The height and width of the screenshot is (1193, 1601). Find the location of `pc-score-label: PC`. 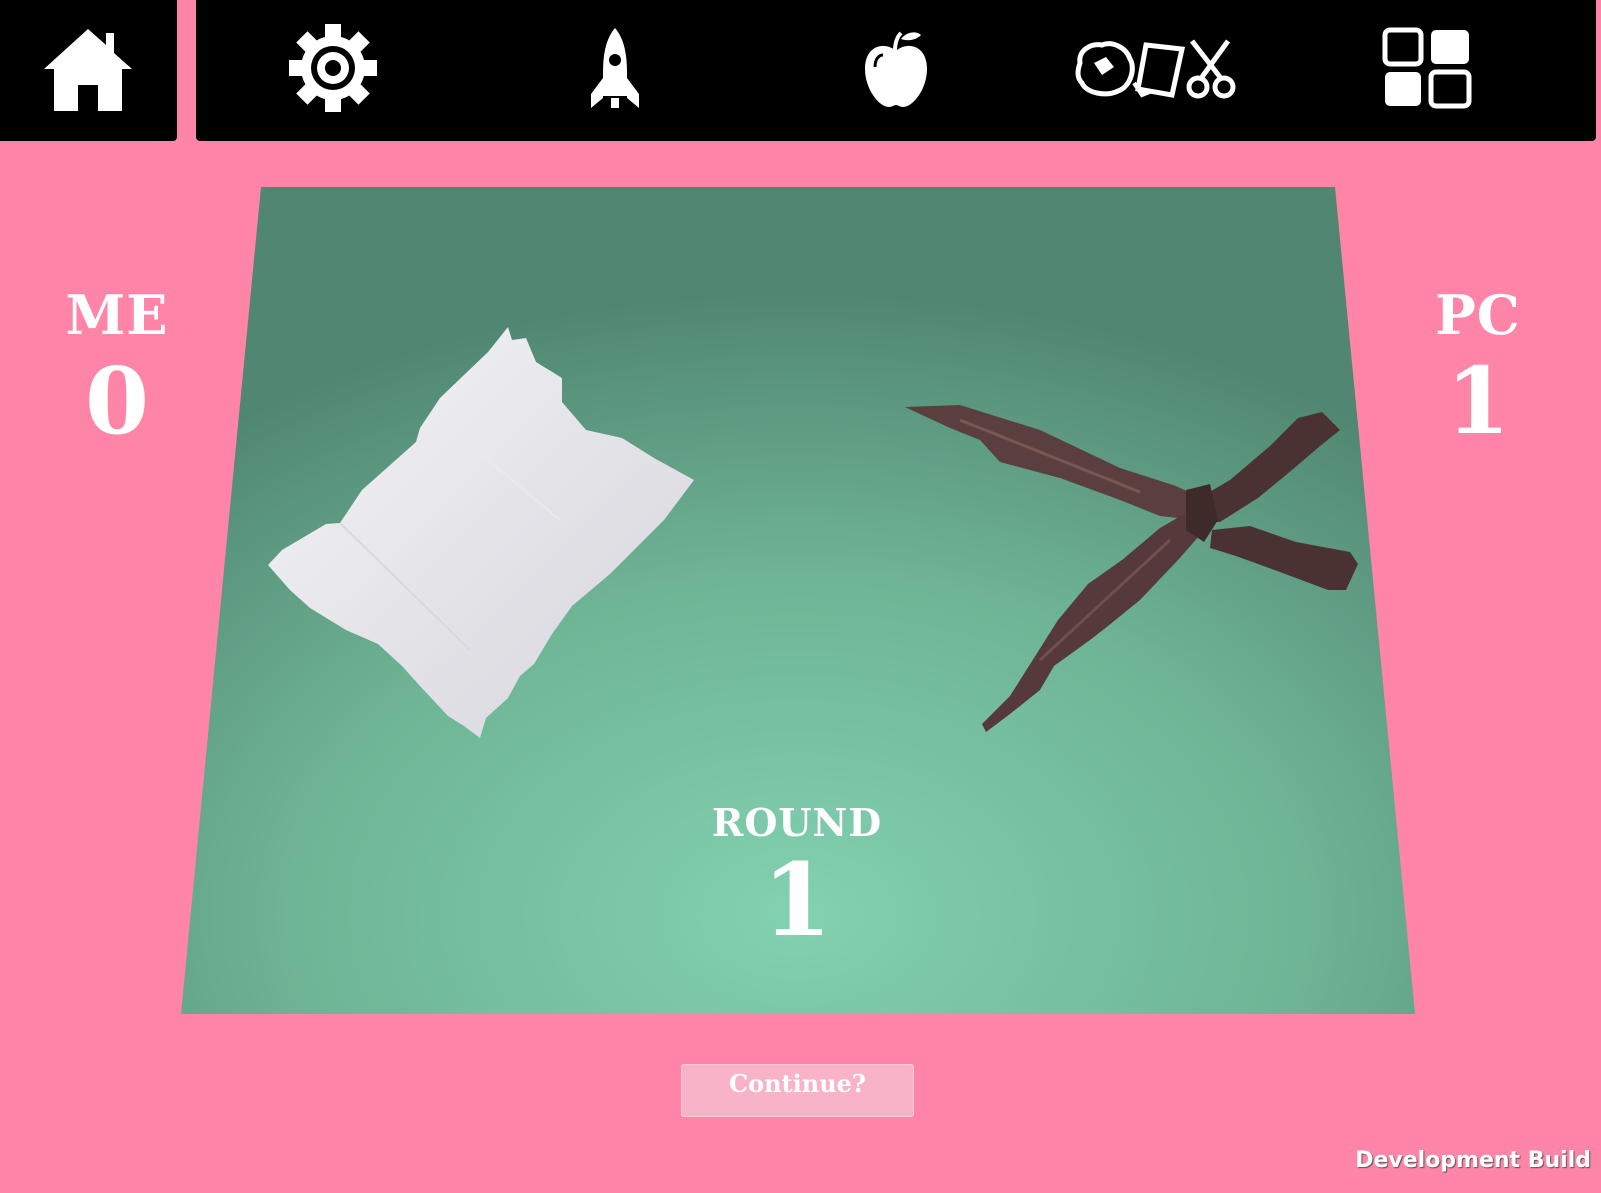

pc-score-label: PC is located at coordinates (1478, 315).